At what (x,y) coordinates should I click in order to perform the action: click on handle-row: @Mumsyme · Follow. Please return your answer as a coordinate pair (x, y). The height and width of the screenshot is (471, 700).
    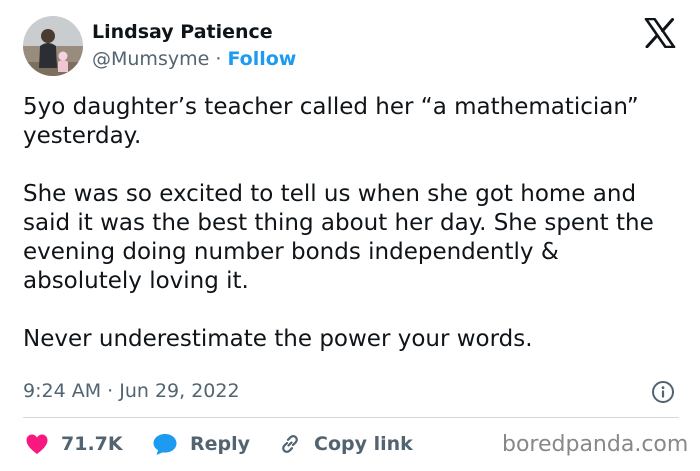
    Looking at the image, I should click on (194, 59).